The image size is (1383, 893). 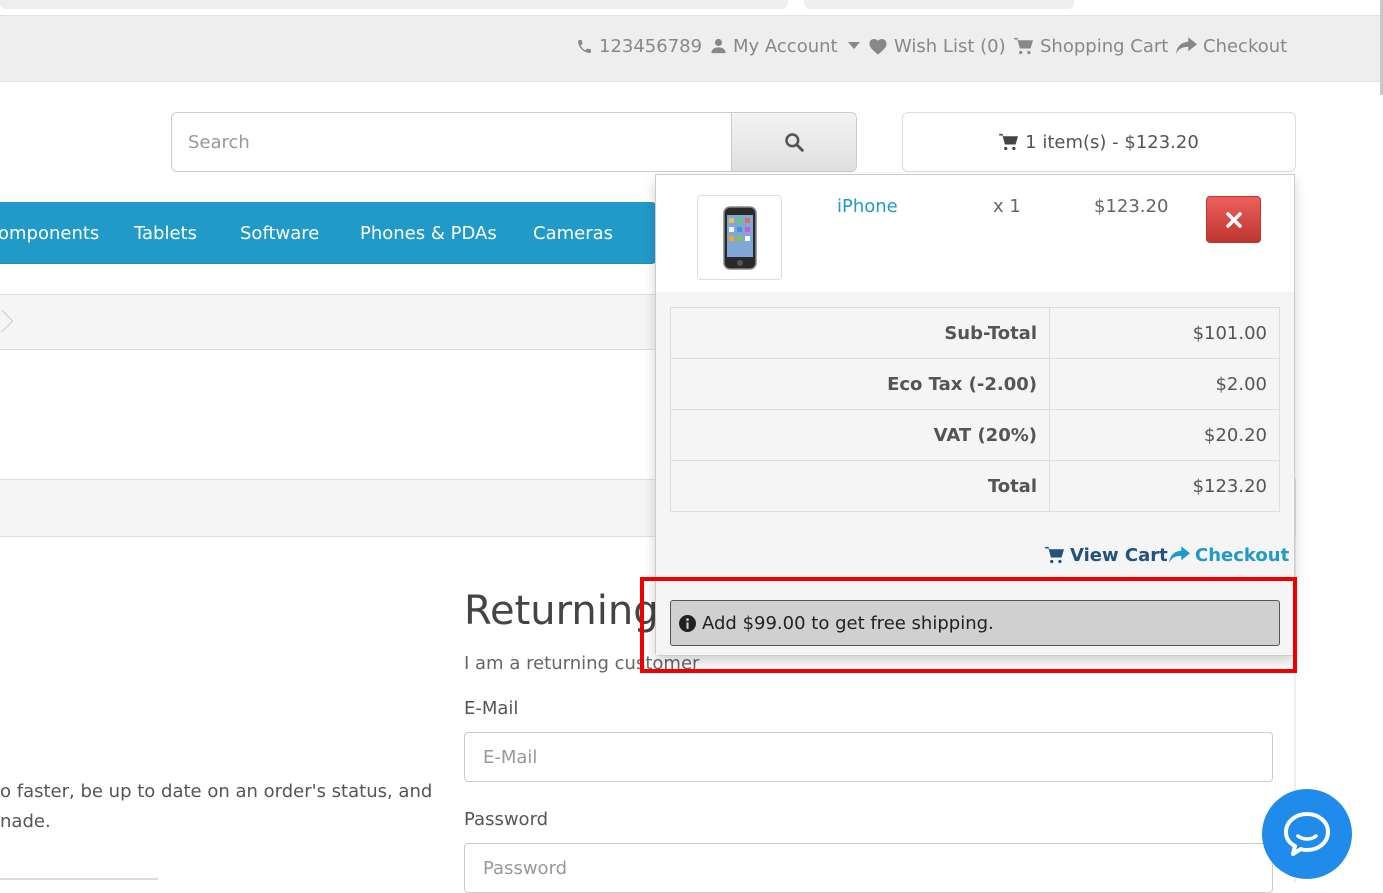 What do you see at coordinates (718, 46) in the screenshot?
I see `user-icon` at bounding box center [718, 46].